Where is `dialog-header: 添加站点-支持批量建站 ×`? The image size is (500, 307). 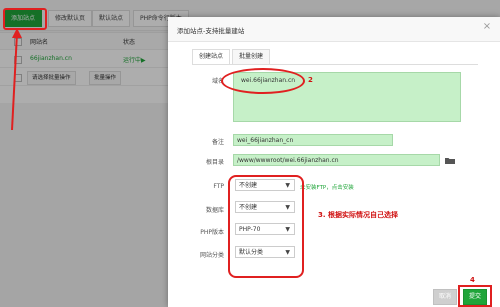 dialog-header: 添加站点-支持批量建站 × is located at coordinates (334, 29).